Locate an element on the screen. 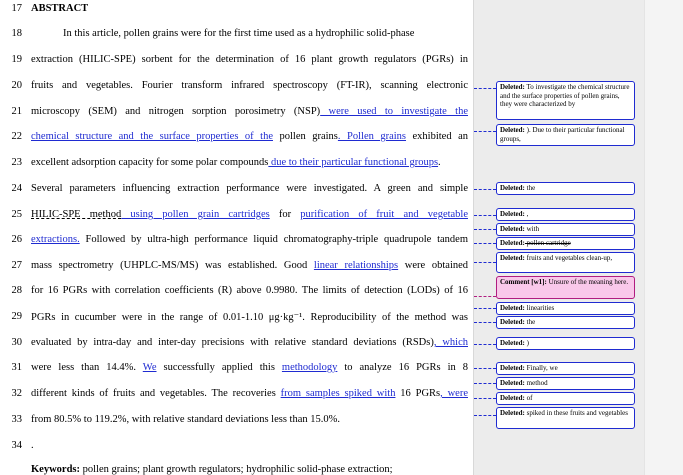 The width and height of the screenshot is (683, 475). line-number: 34 is located at coordinates (17, 445).